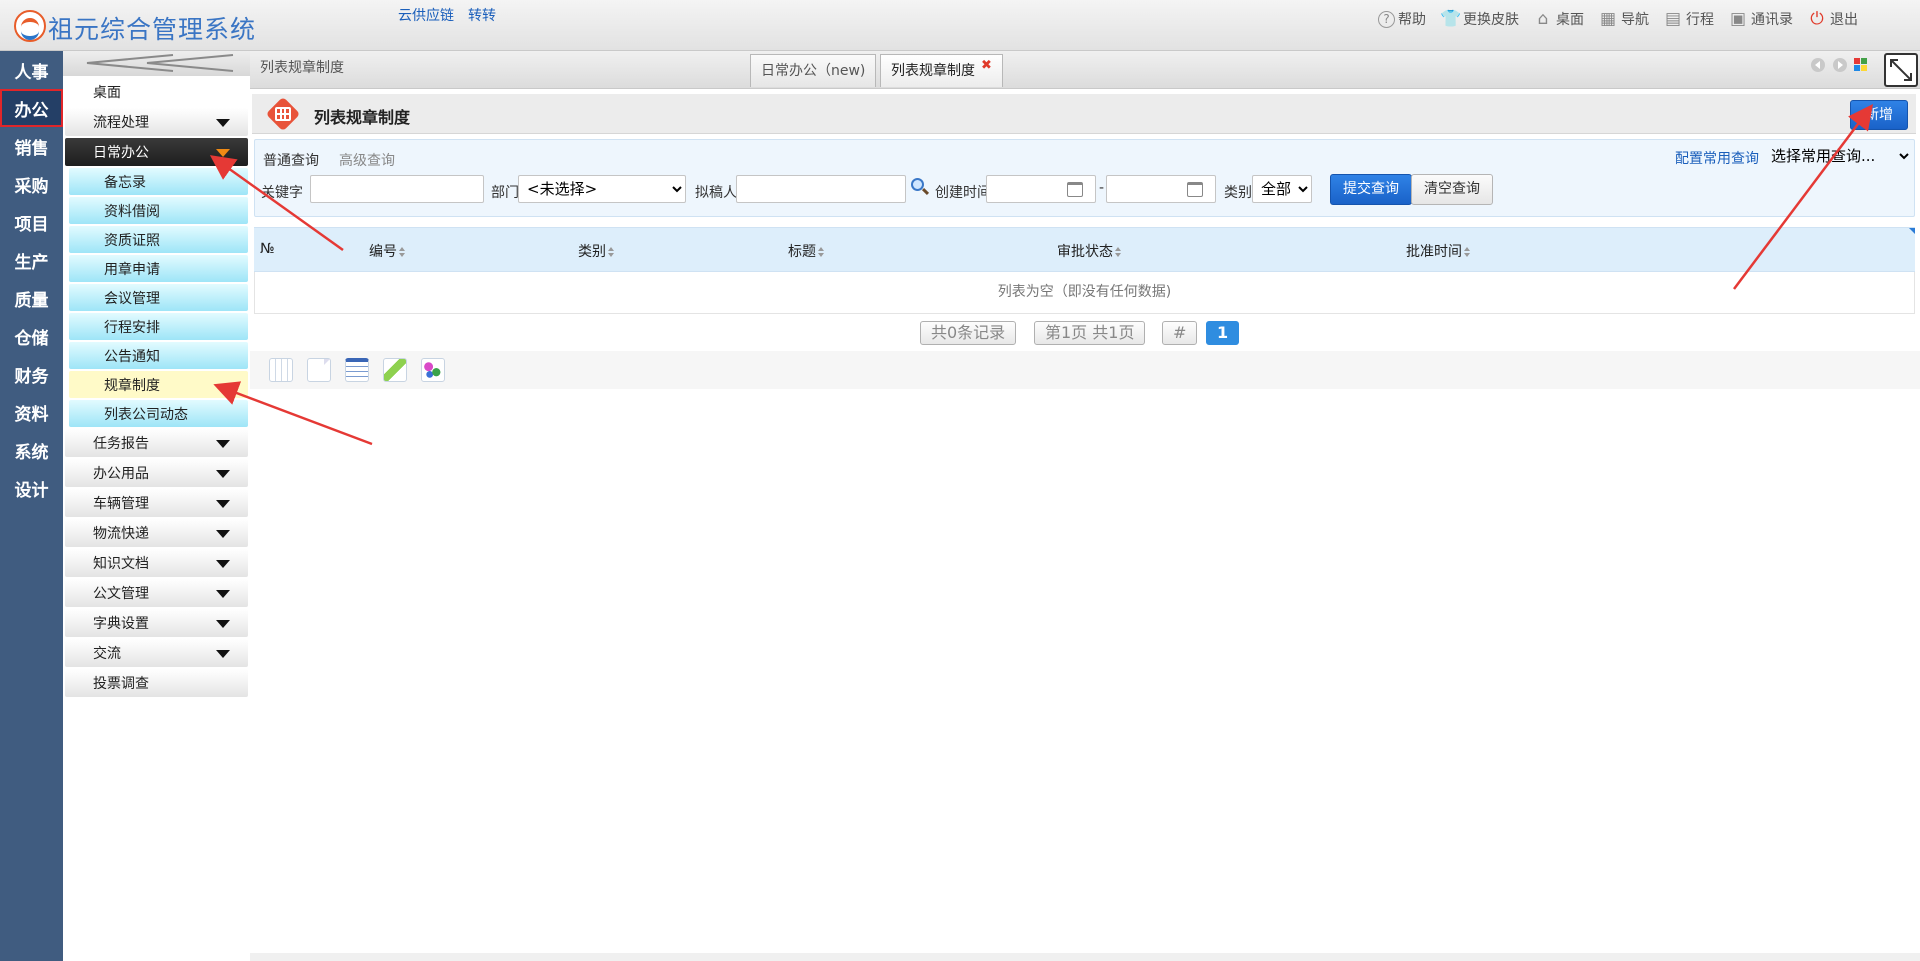  What do you see at coordinates (31, 336) in the screenshot?
I see `module-warehouse: 仓储` at bounding box center [31, 336].